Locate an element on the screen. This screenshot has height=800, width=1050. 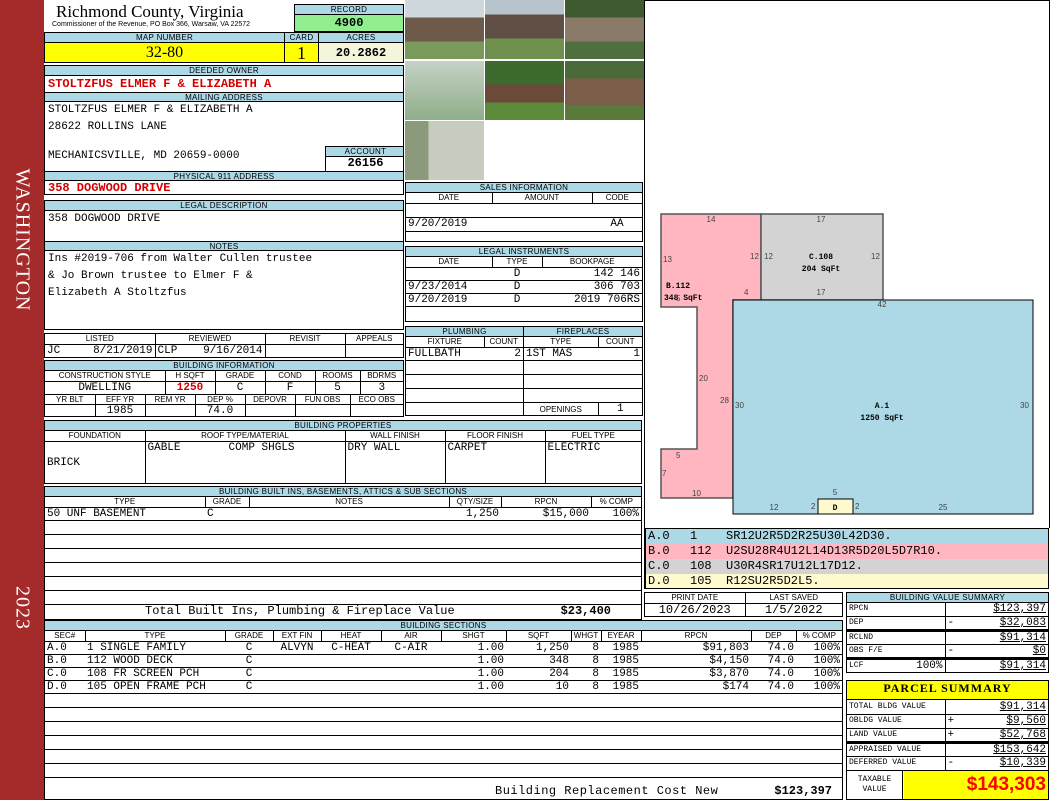
plumbing-label: PLUMBING is located at coordinates (464, 332).